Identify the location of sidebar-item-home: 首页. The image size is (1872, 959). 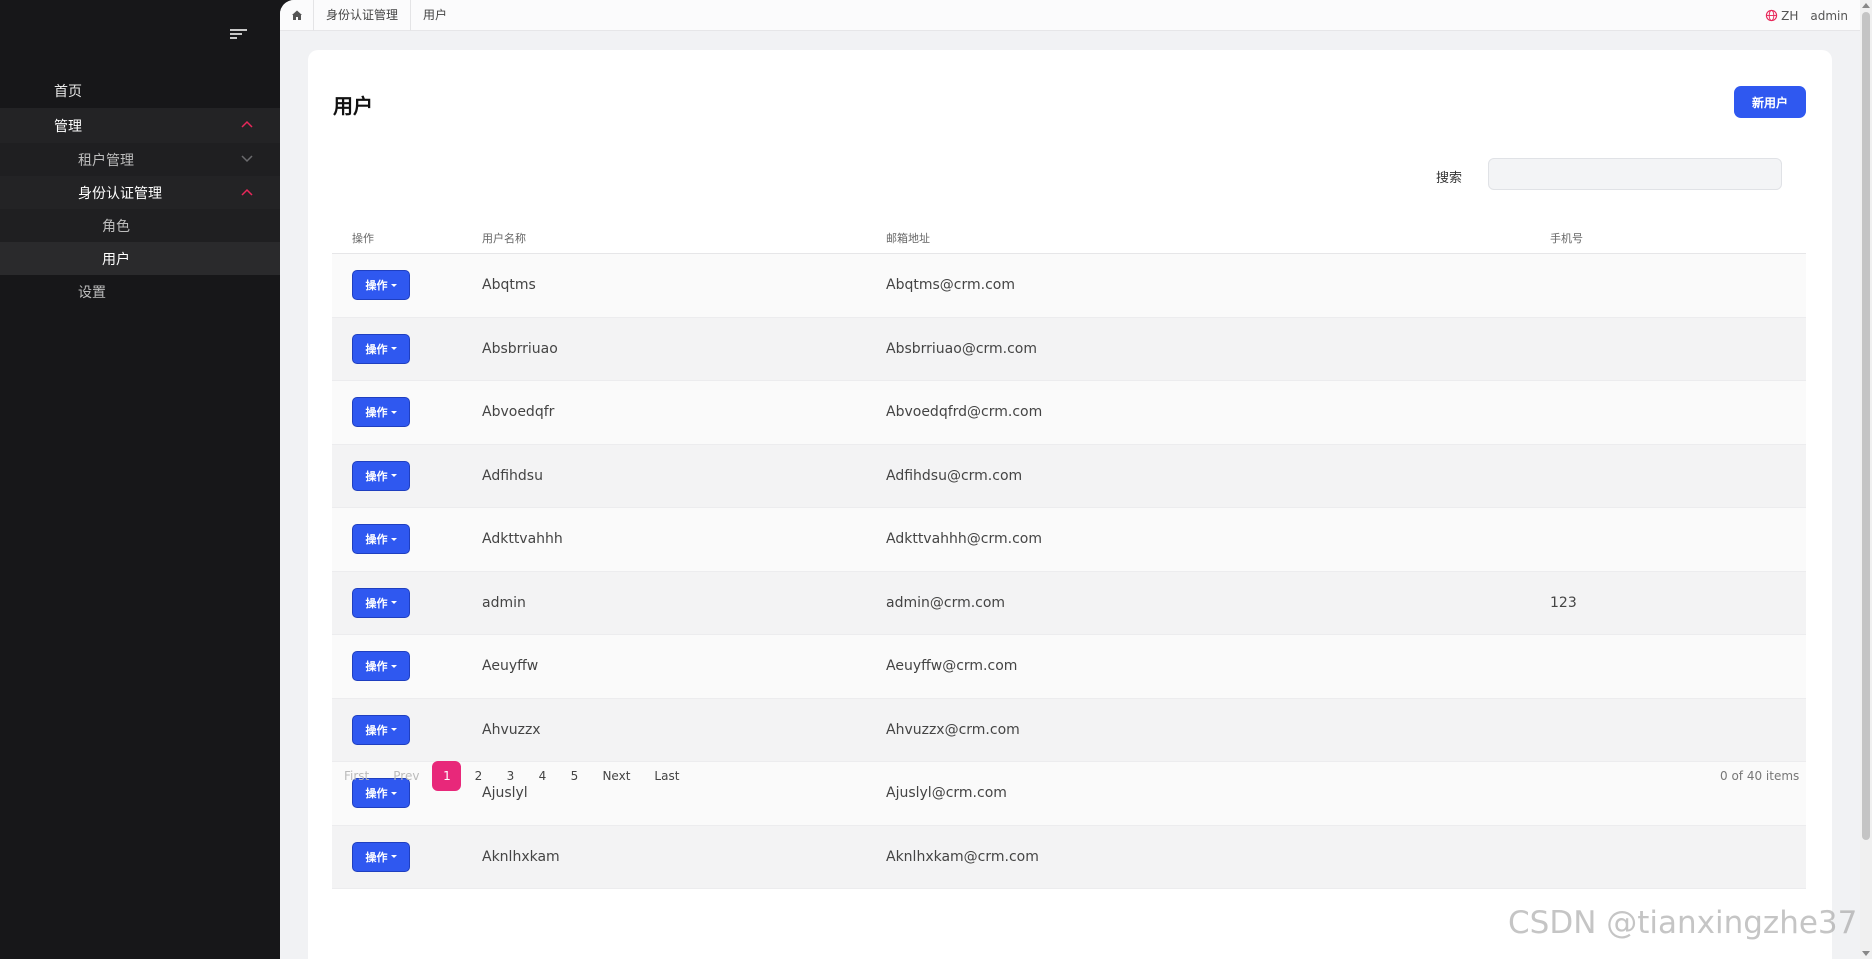
(140, 90).